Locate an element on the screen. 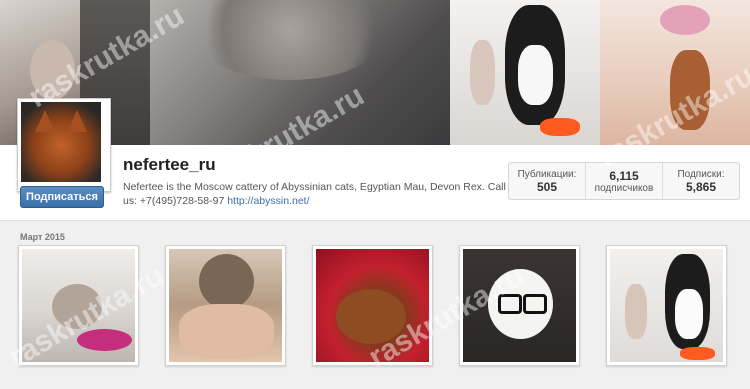 The height and width of the screenshot is (389, 750). stat-value: 6,115 is located at coordinates (624, 175).